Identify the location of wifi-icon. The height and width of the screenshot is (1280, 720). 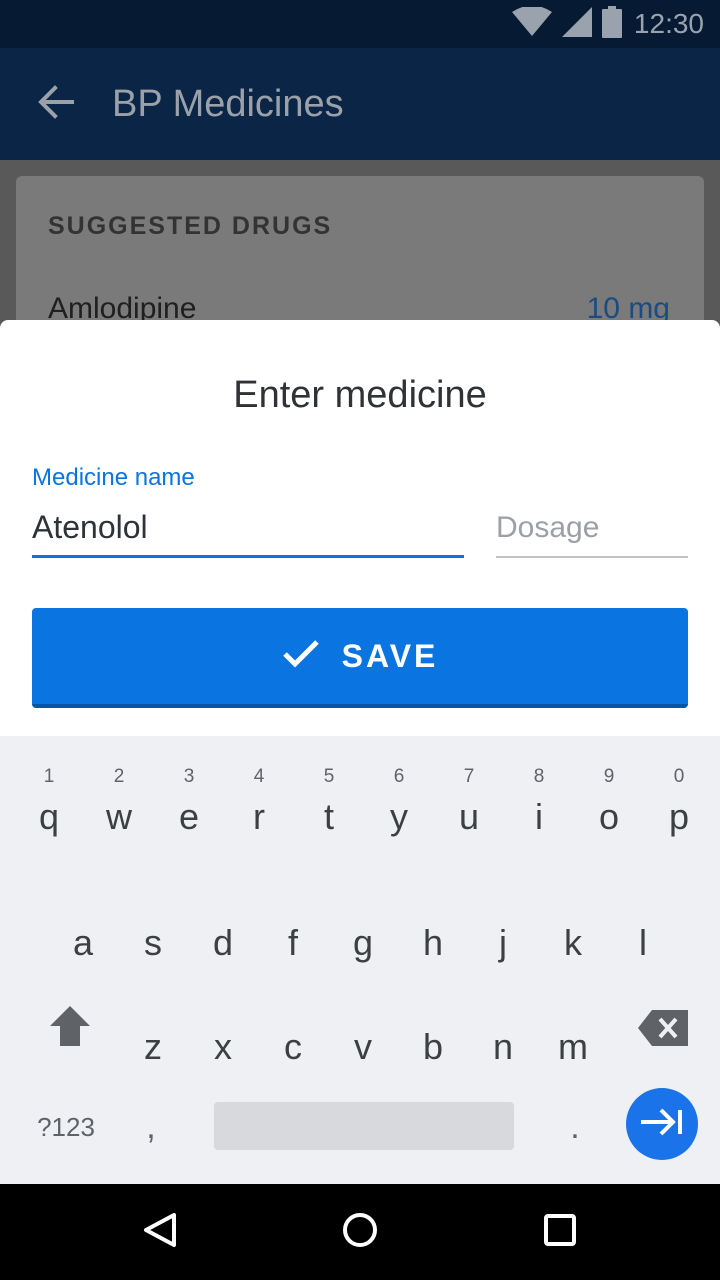
(531, 23).